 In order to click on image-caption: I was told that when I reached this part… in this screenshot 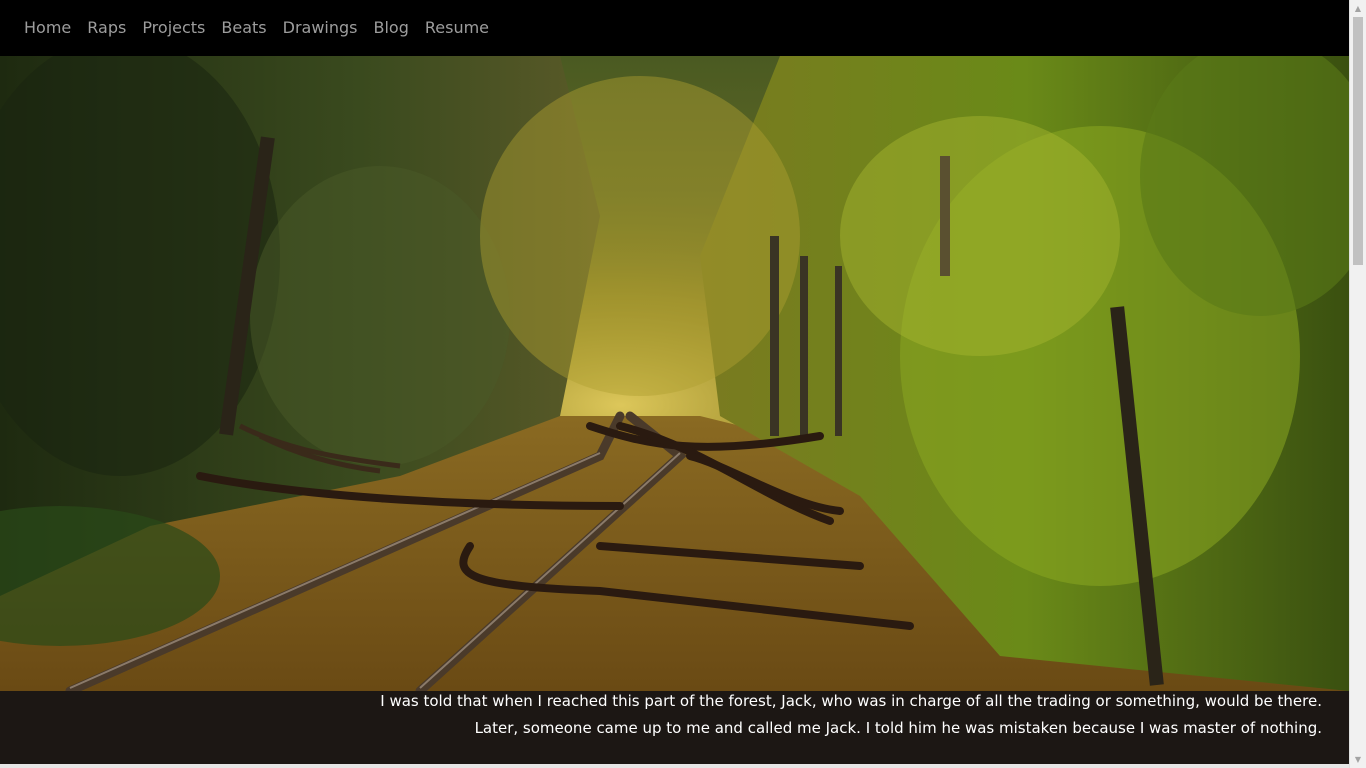, I will do `click(674, 727)`.